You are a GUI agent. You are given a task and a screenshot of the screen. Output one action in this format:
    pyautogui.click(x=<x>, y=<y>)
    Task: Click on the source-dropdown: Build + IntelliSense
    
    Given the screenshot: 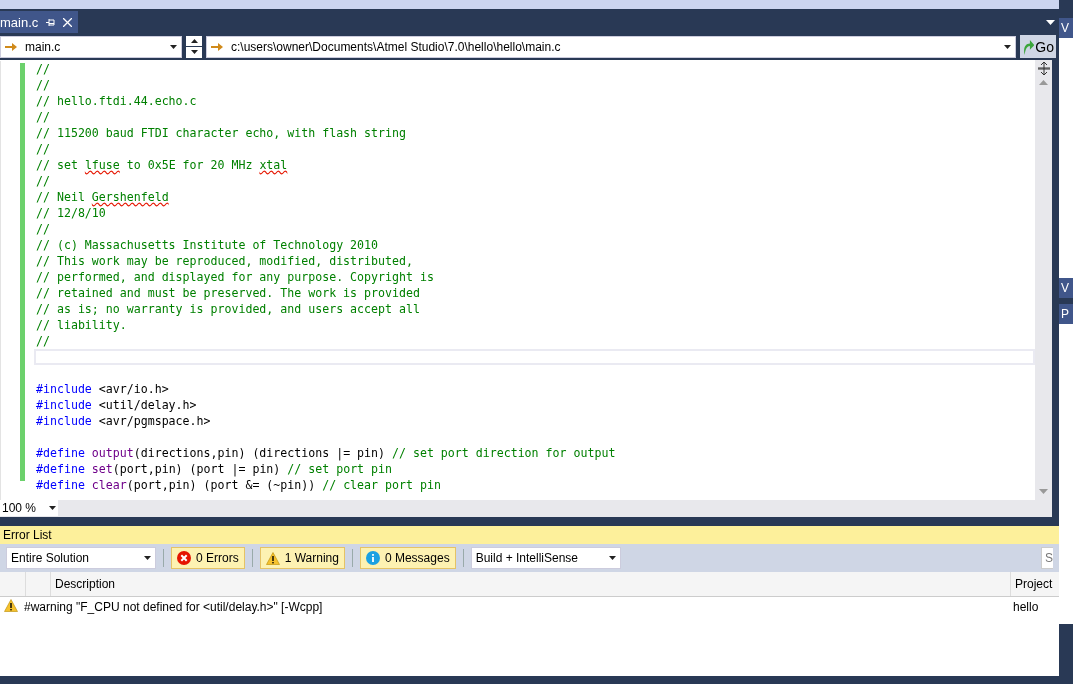 What is the action you would take?
    pyautogui.click(x=545, y=558)
    